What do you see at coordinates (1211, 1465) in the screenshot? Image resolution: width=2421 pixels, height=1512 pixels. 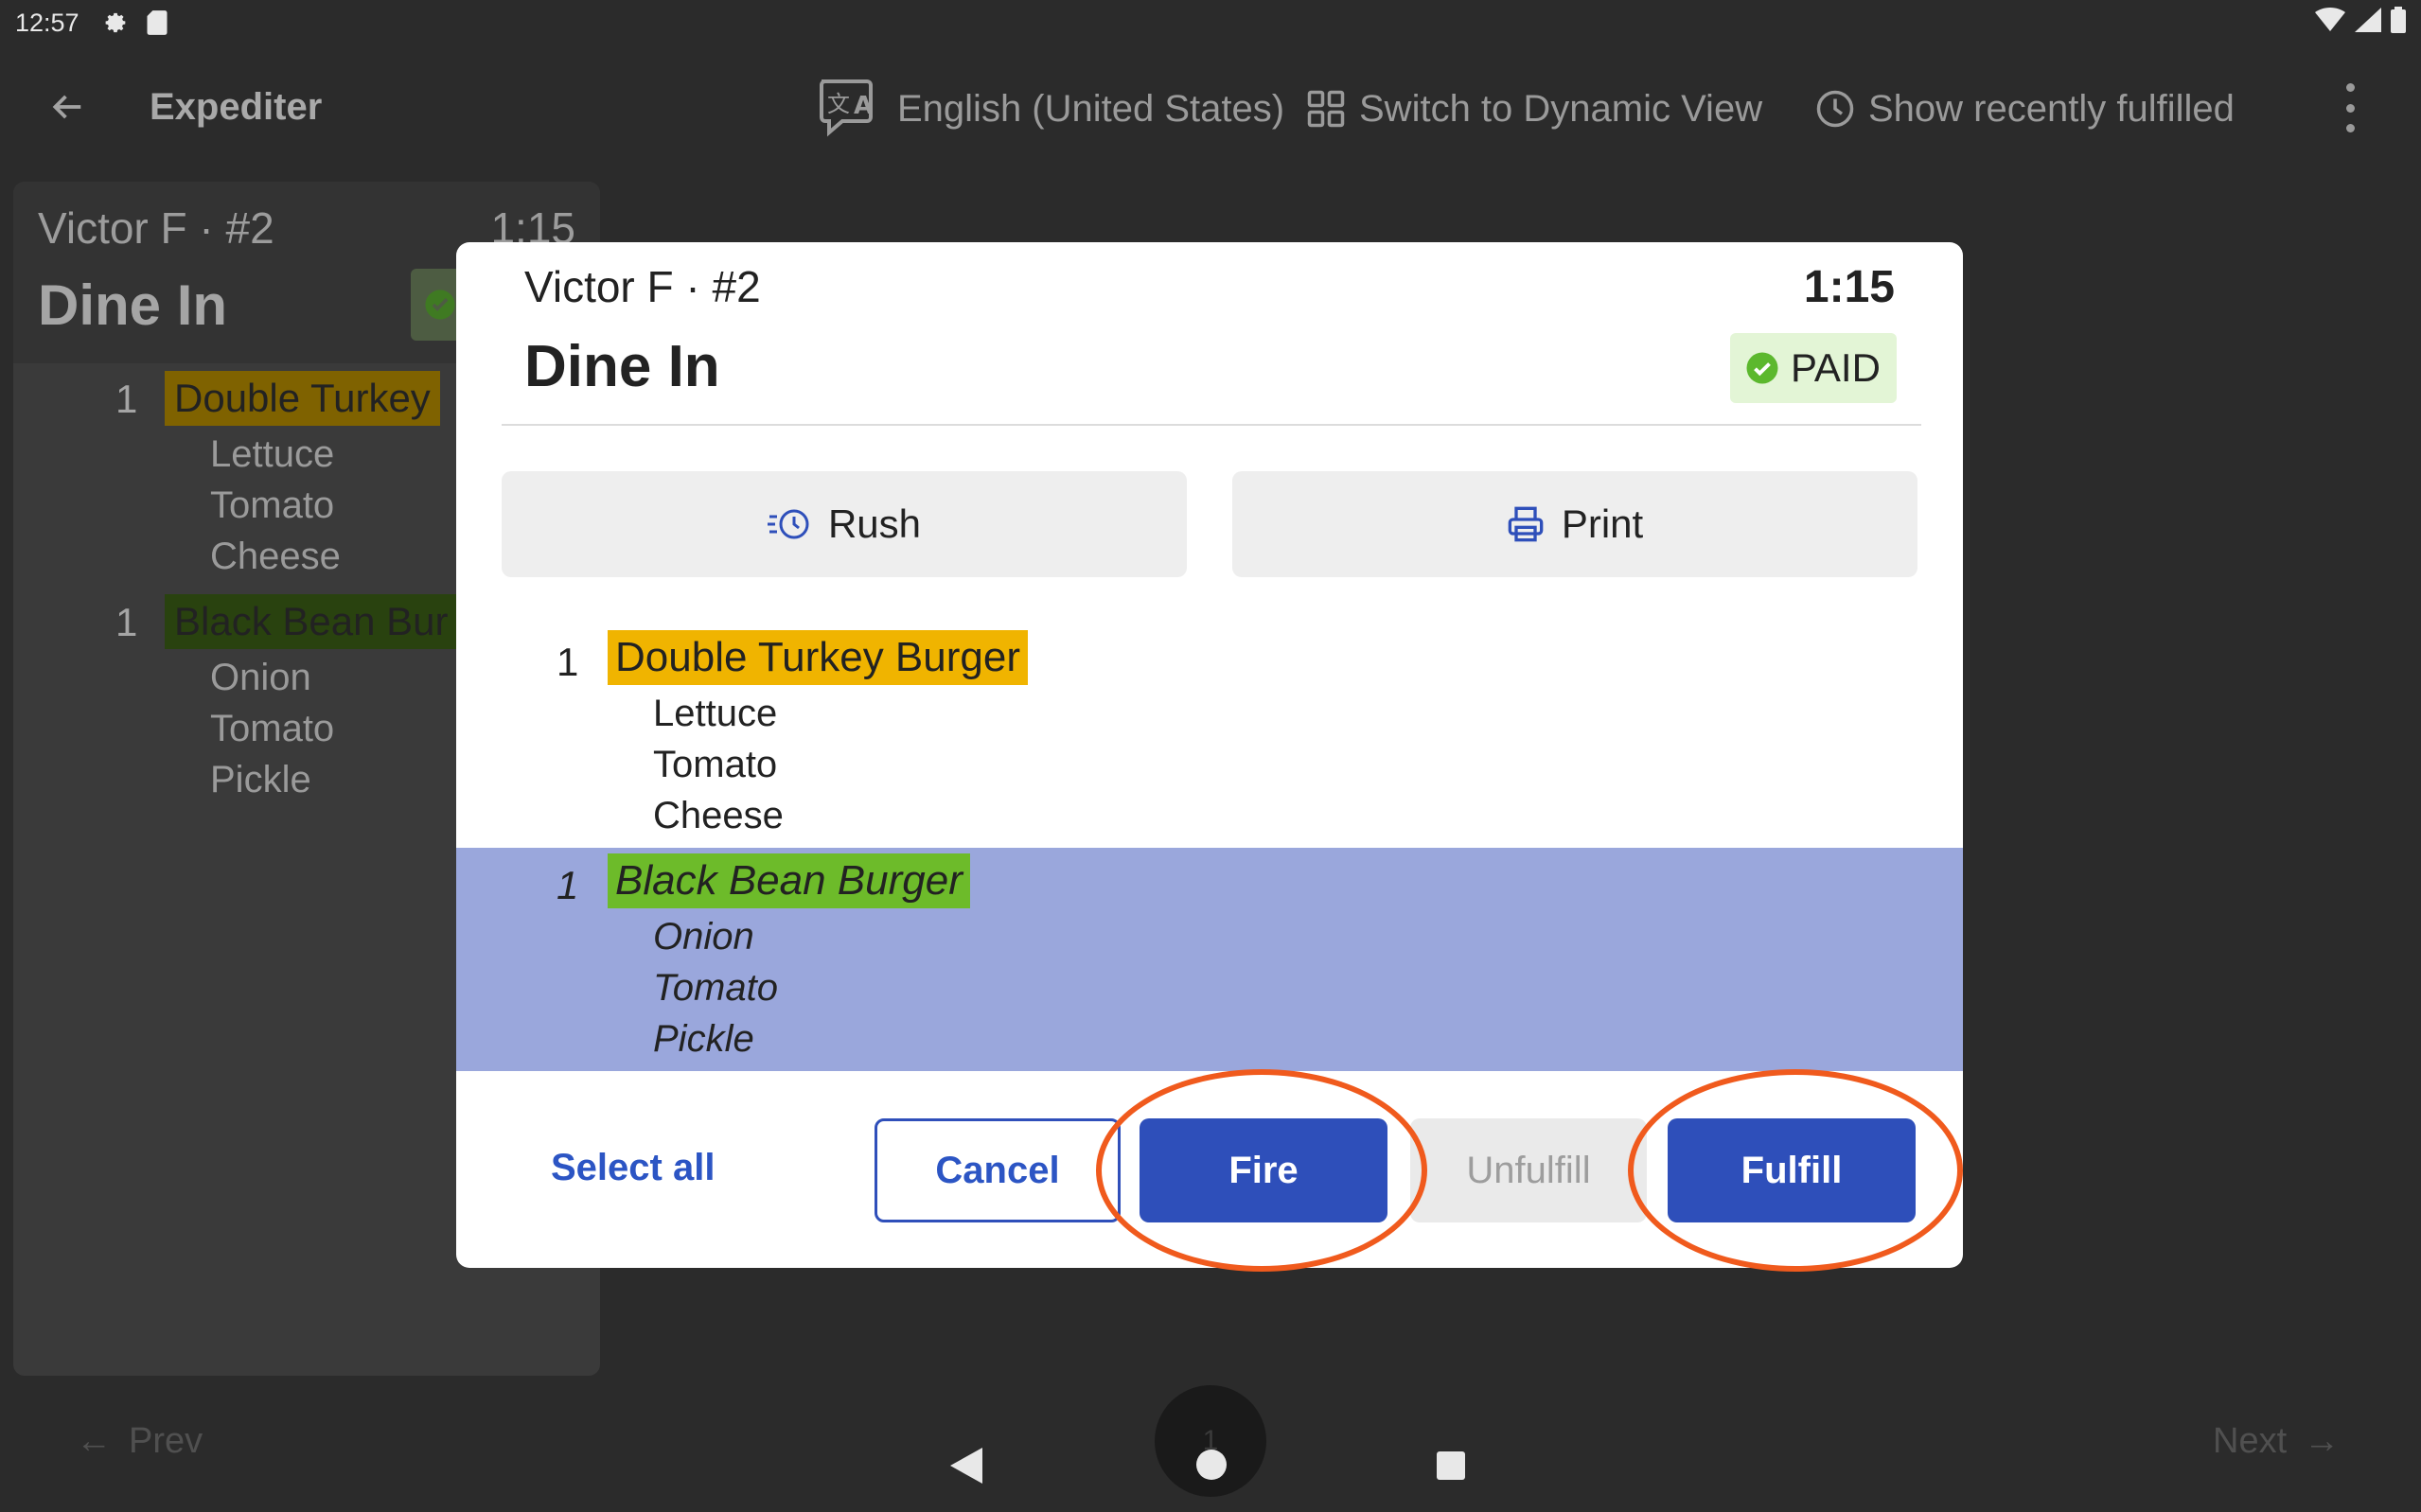 I see `system-home-icon` at bounding box center [1211, 1465].